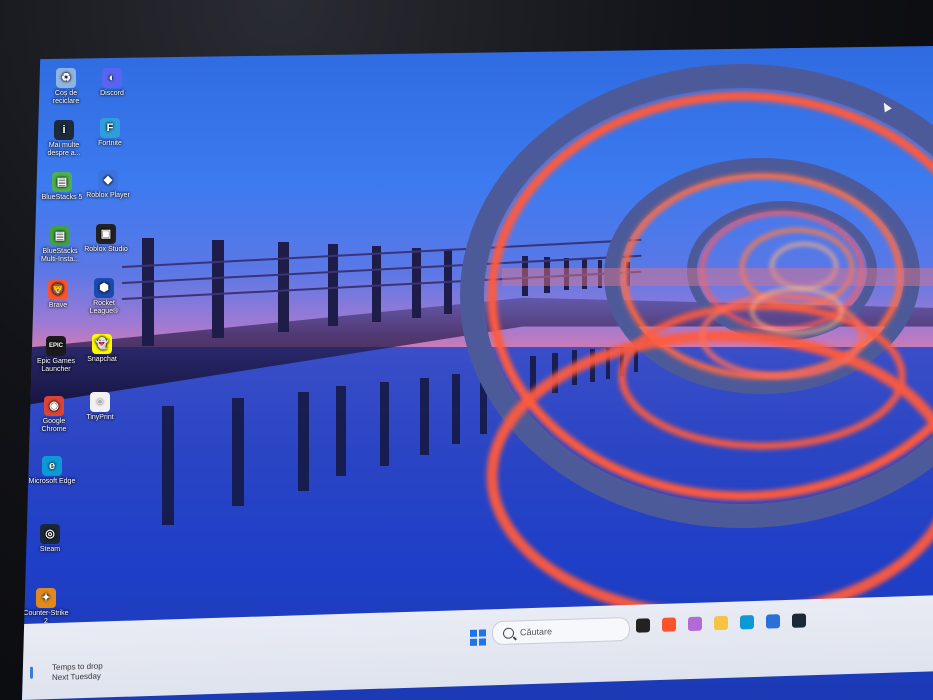 The height and width of the screenshot is (700, 933). Describe the element at coordinates (108, 195) in the screenshot. I see `desktop-icon-label: Roblox Player` at that location.